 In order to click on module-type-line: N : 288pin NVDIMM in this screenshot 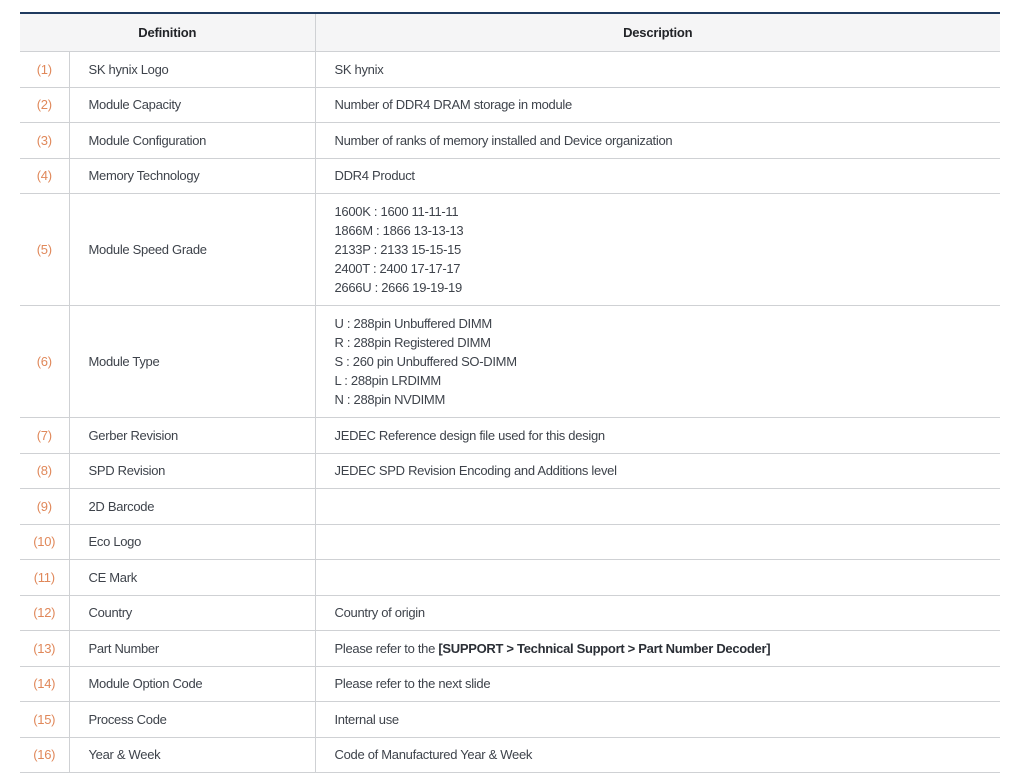, I will do `click(390, 399)`.